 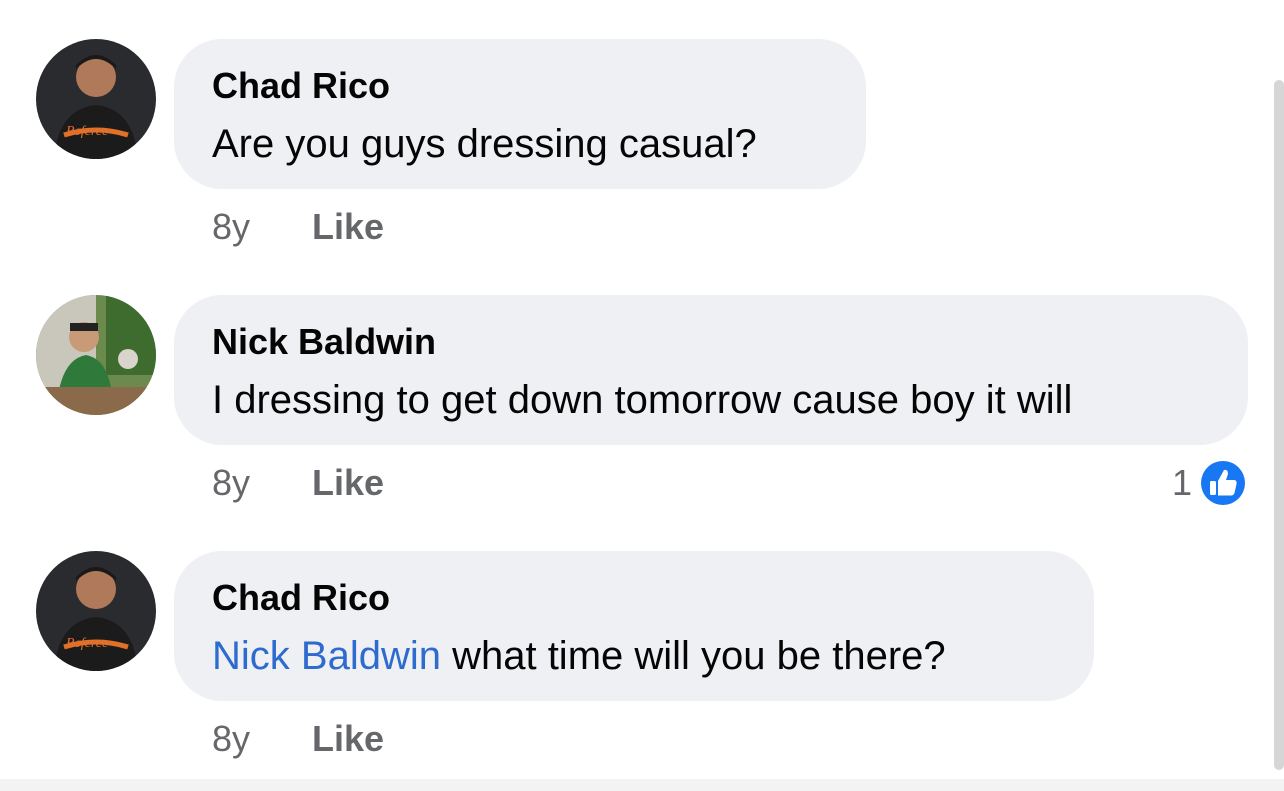 What do you see at coordinates (712, 342) in the screenshot?
I see `comment-author: Nick Baldwin` at bounding box center [712, 342].